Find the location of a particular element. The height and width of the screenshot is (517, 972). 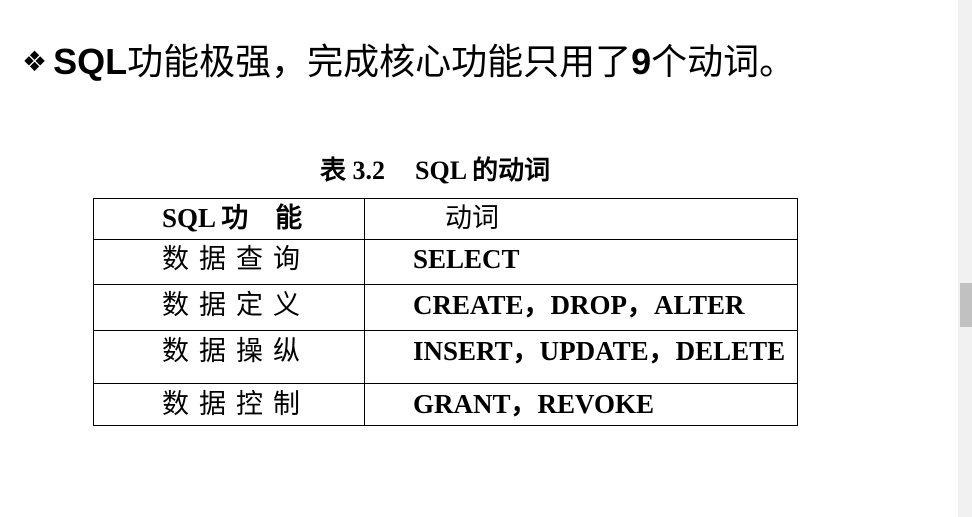

table-caption-label: 表 3.2 is located at coordinates (353, 170).